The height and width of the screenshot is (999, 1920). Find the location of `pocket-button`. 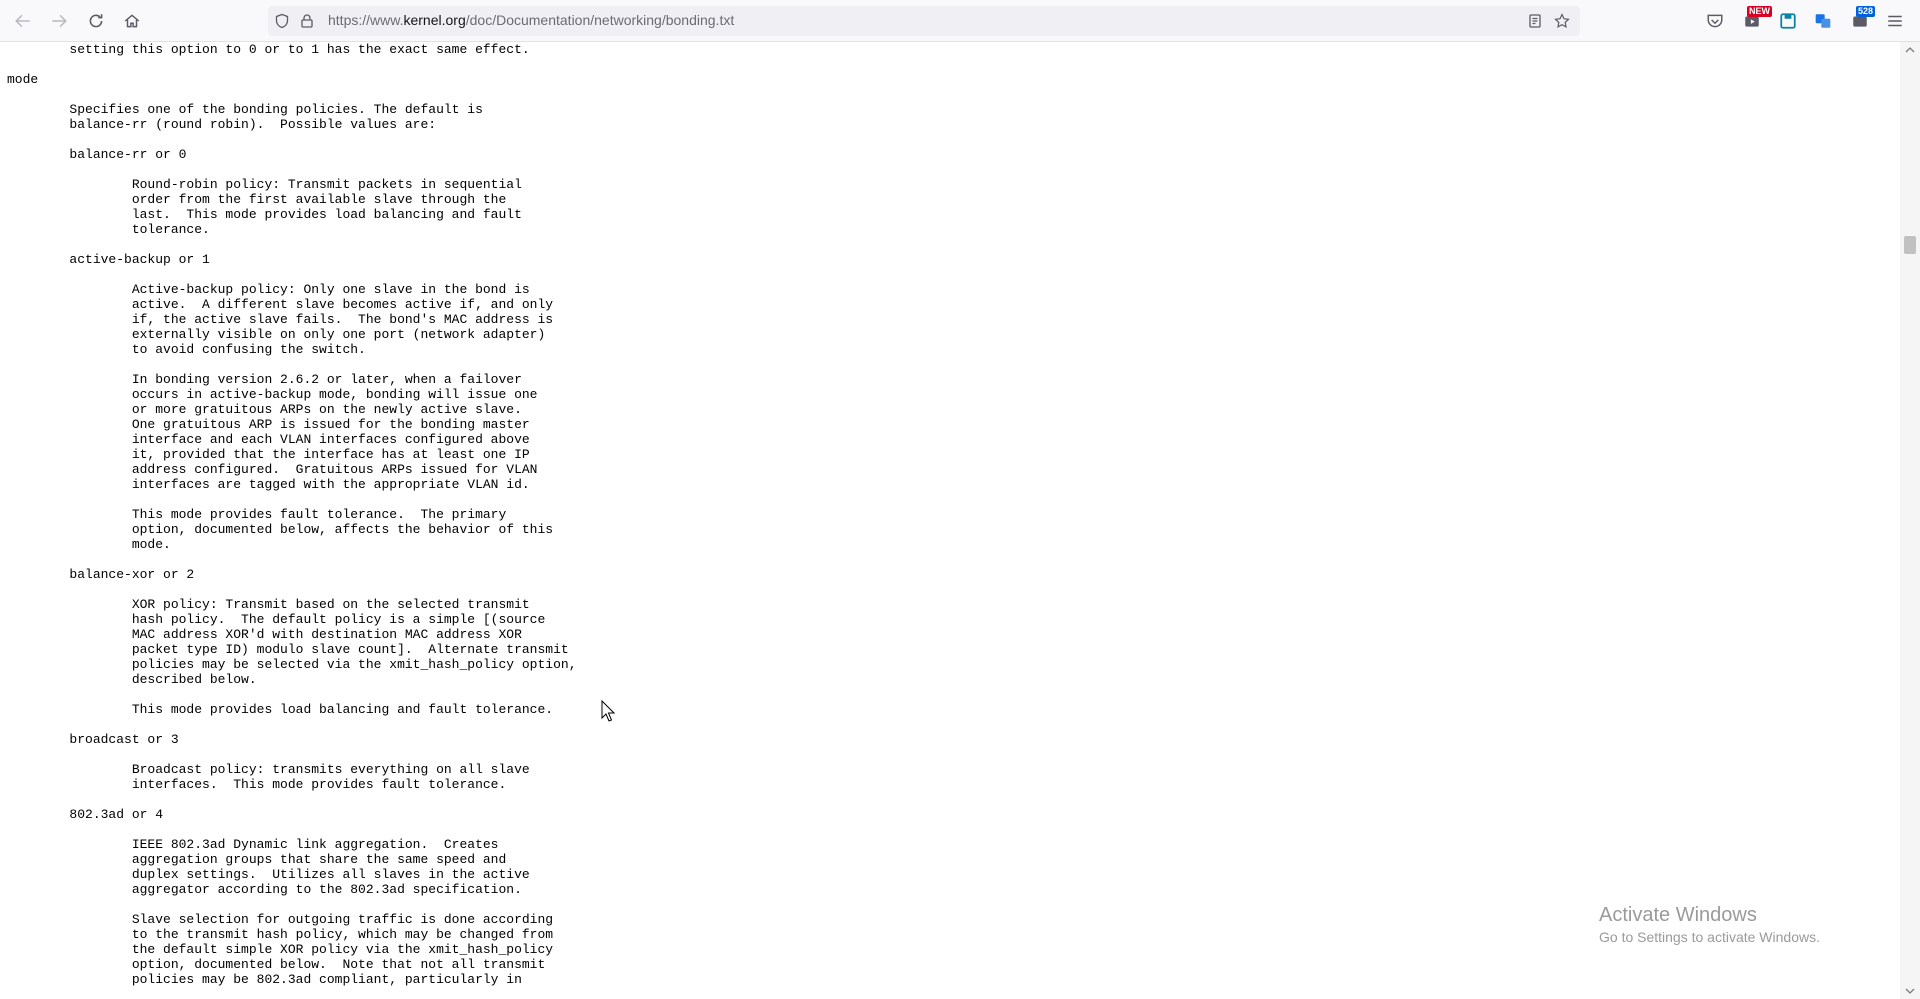

pocket-button is located at coordinates (1715, 21).